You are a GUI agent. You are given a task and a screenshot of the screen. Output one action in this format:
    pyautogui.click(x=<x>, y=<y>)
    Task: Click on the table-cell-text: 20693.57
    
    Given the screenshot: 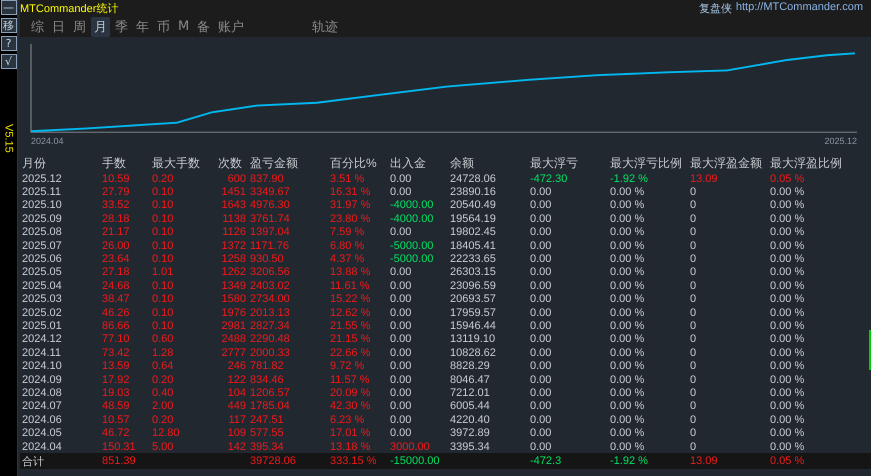 What is the action you would take?
    pyautogui.click(x=473, y=299)
    